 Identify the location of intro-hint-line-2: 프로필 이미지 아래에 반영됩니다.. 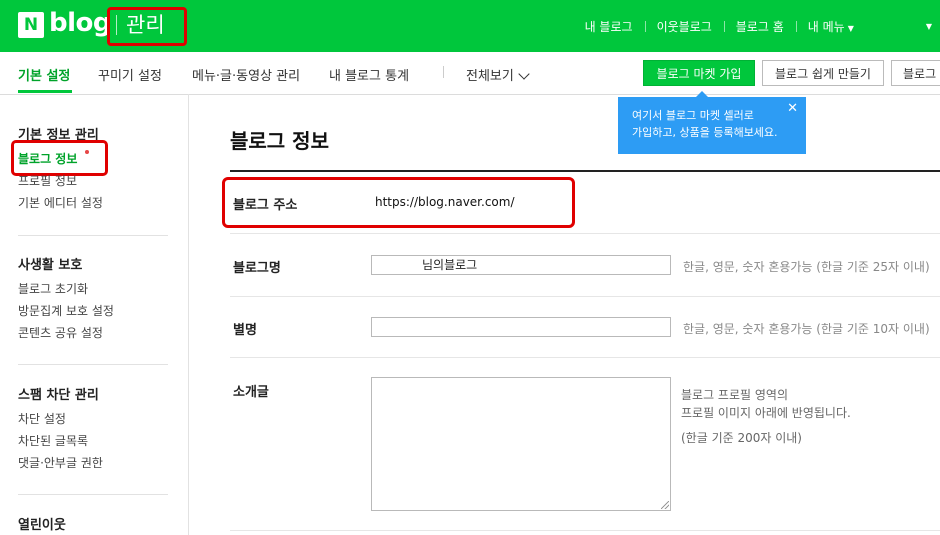
(766, 413).